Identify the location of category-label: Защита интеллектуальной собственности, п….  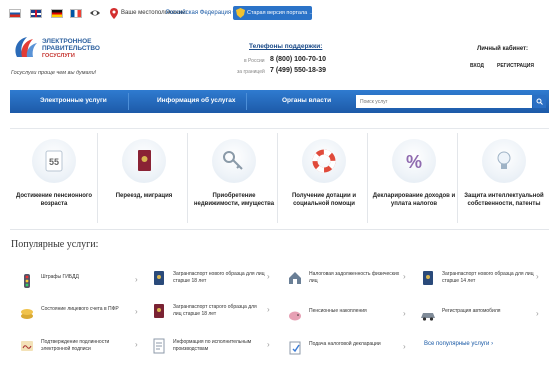
(504, 200).